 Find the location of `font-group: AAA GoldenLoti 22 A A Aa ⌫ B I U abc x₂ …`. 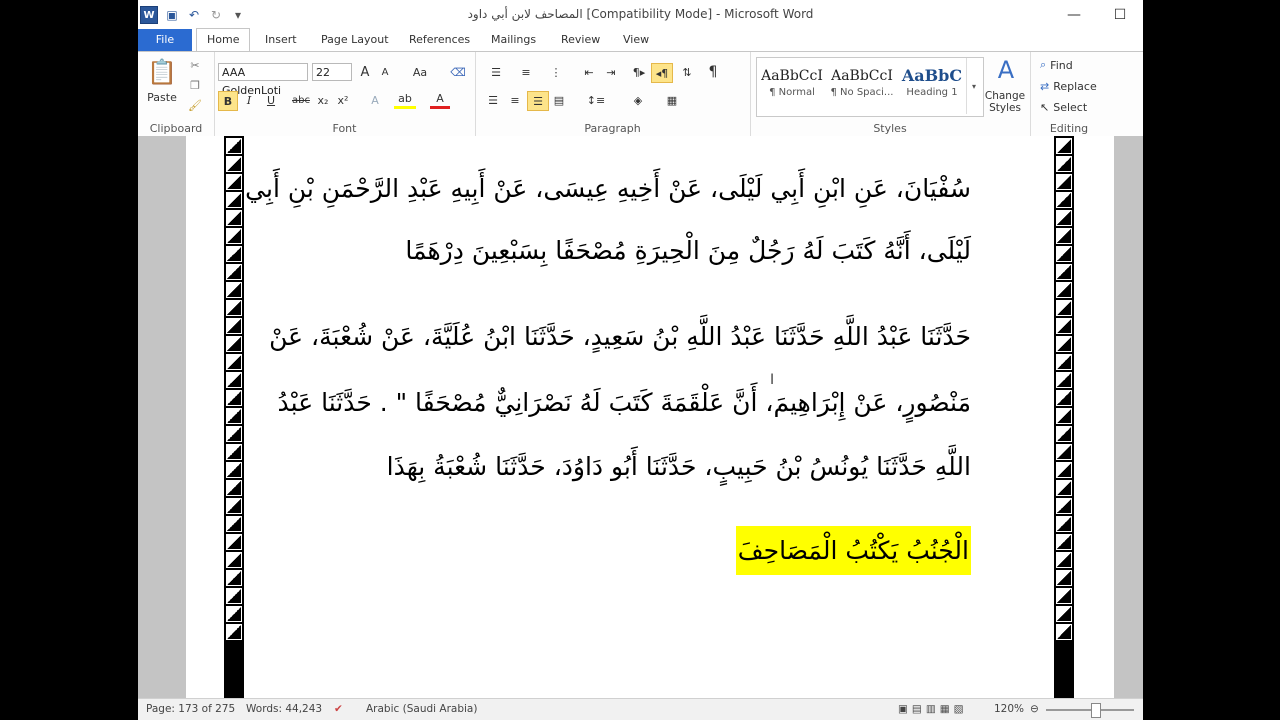

font-group: AAA GoldenLoti 22 A A Aa ⌫ B I U abc x₂ … is located at coordinates (345, 94).